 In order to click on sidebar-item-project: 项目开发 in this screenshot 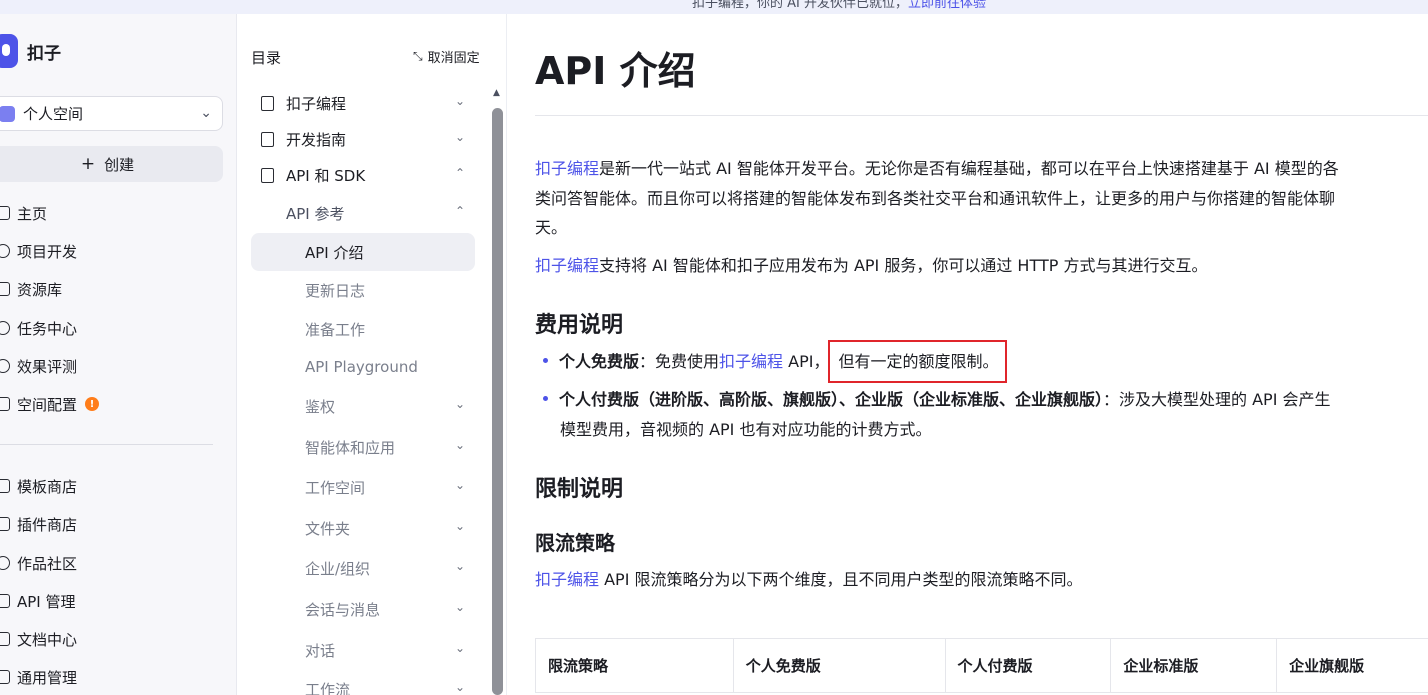, I will do `click(38, 251)`.